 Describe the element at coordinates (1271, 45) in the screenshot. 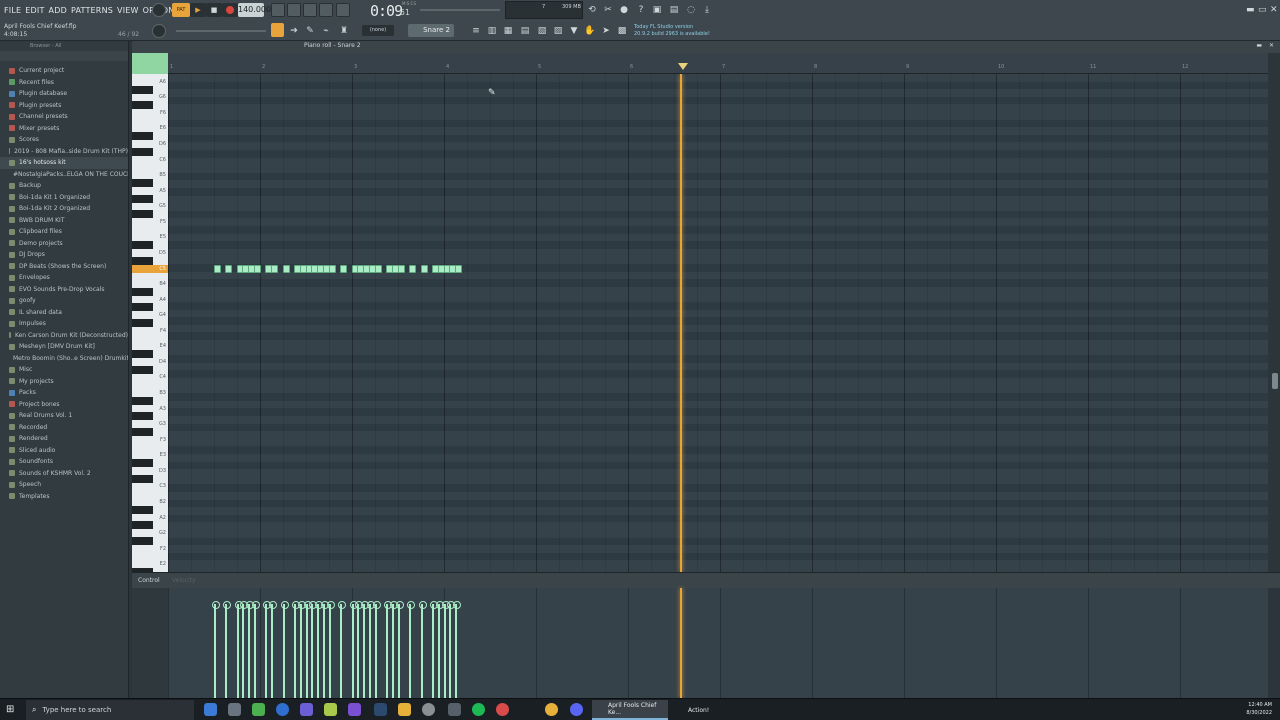

I see `panel-close-icon: ✕` at that location.